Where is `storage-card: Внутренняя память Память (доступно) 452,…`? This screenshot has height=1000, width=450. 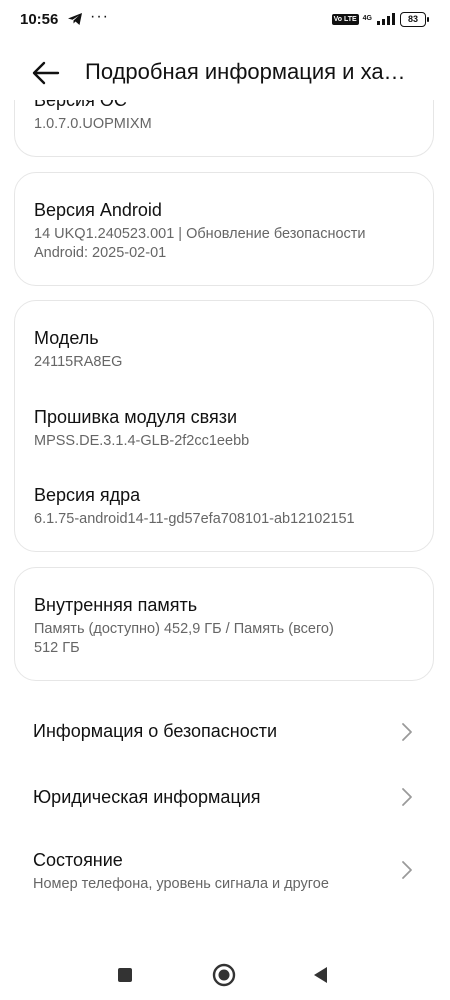
storage-card: Внутренняя память Память (доступно) 452,… is located at coordinates (224, 624).